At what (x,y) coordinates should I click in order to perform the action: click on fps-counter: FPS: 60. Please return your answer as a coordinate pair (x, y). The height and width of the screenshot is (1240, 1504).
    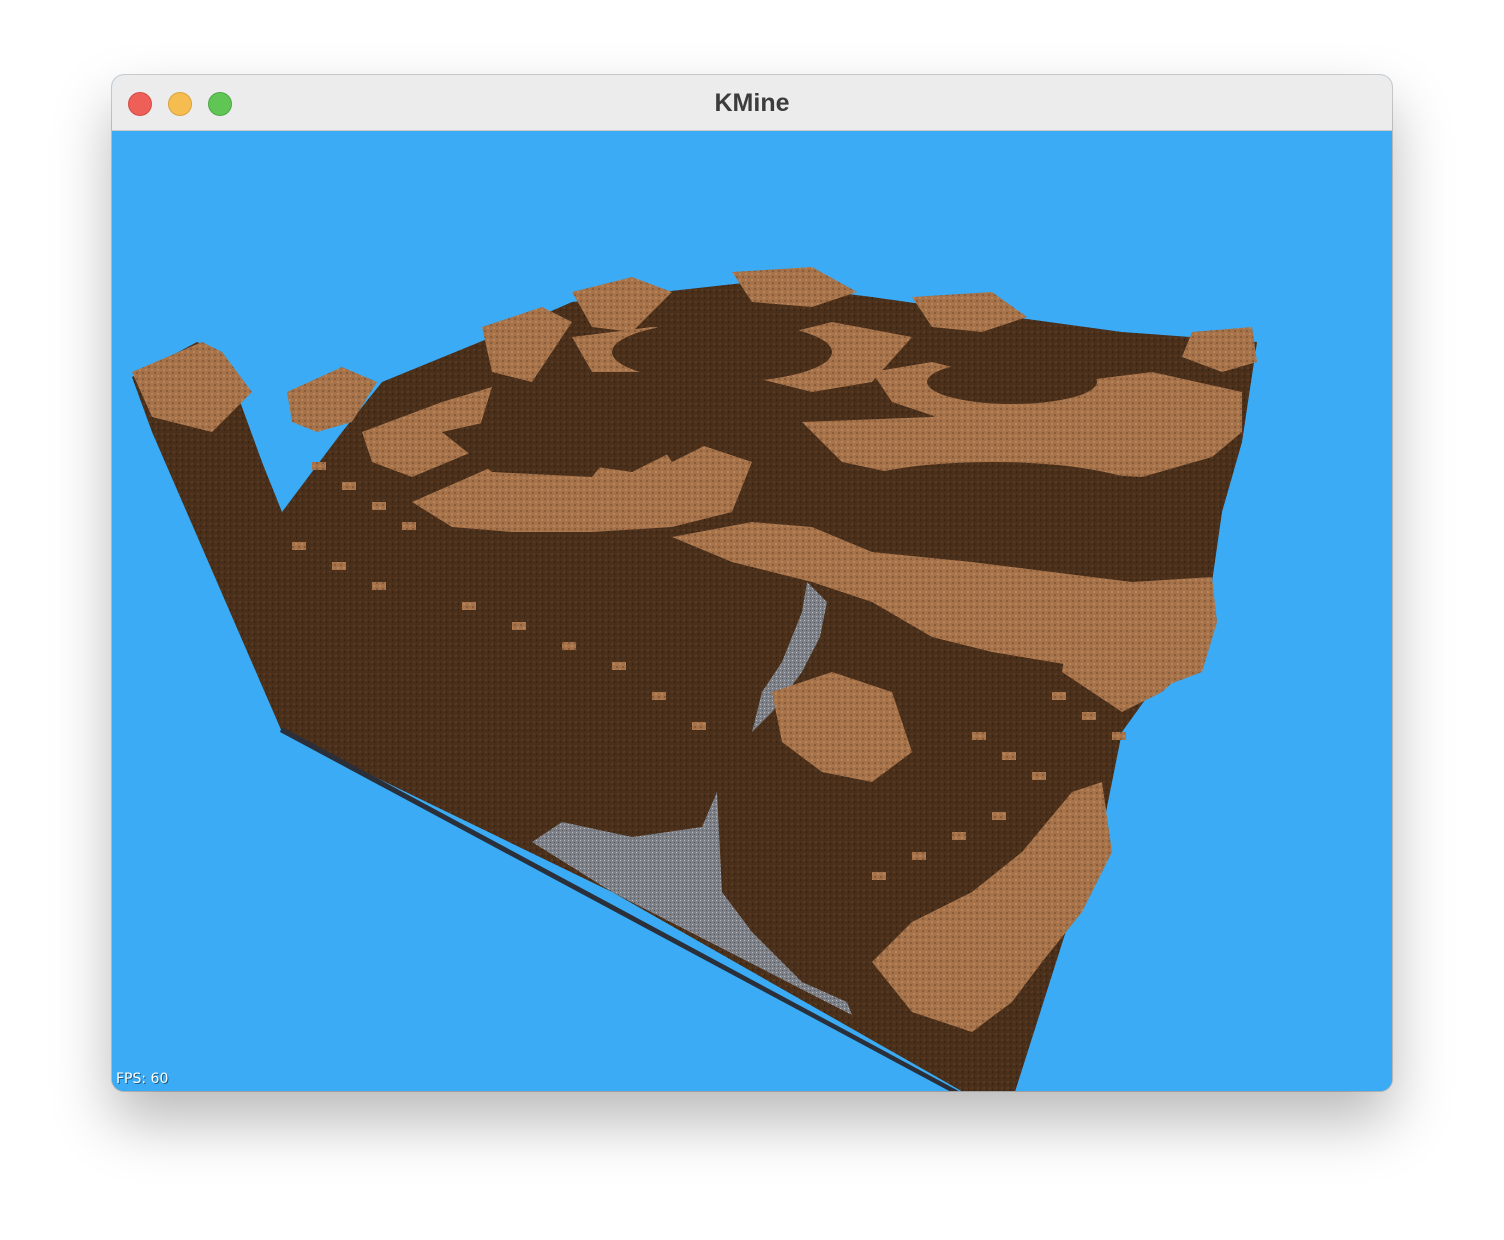
    Looking at the image, I should click on (142, 1079).